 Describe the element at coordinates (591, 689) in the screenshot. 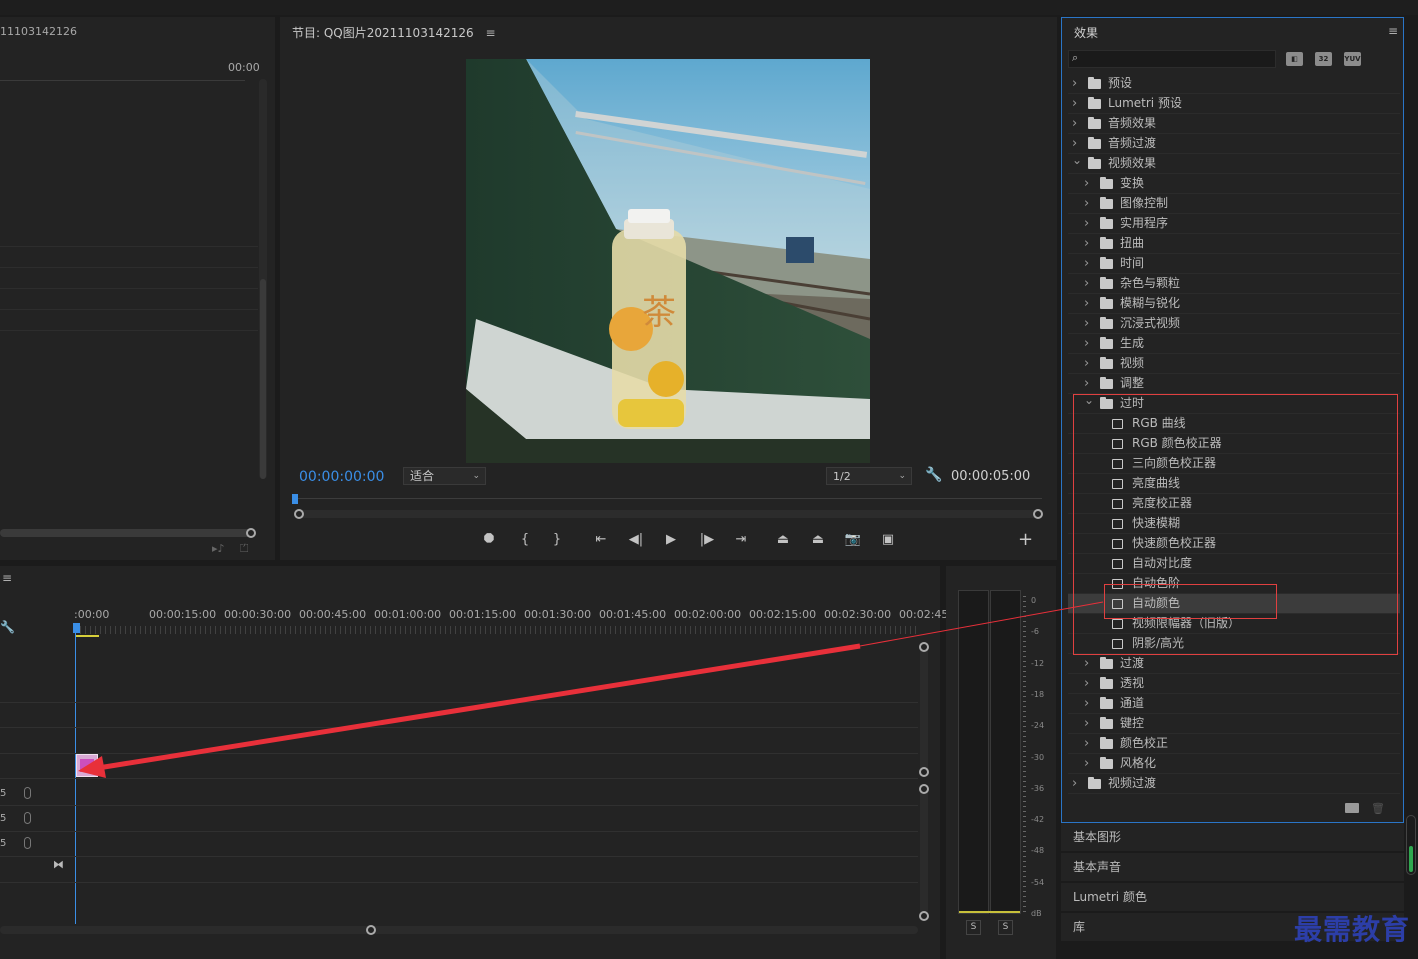

I see `annotation-arrow` at that location.